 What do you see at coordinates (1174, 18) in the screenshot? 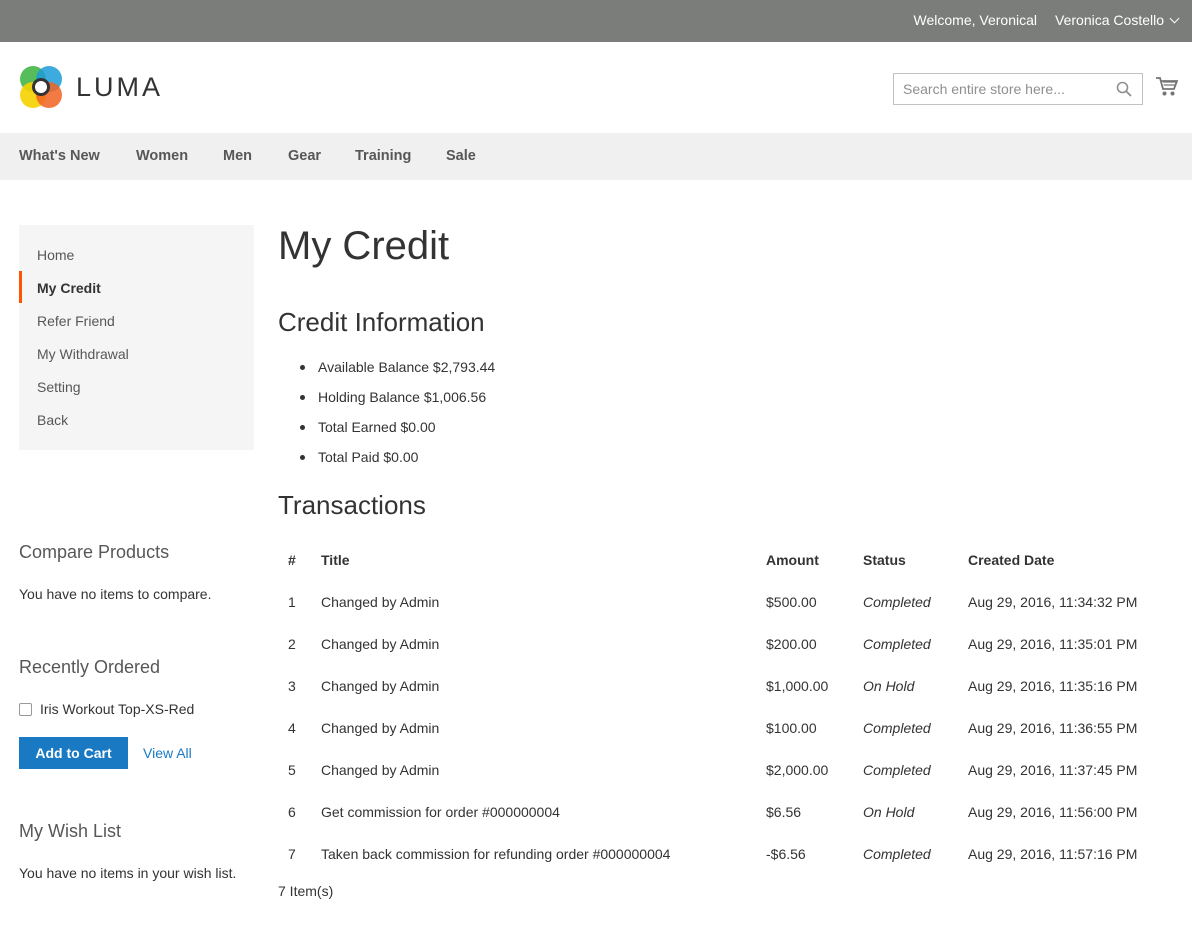
I see `chevron-down-icon` at bounding box center [1174, 18].